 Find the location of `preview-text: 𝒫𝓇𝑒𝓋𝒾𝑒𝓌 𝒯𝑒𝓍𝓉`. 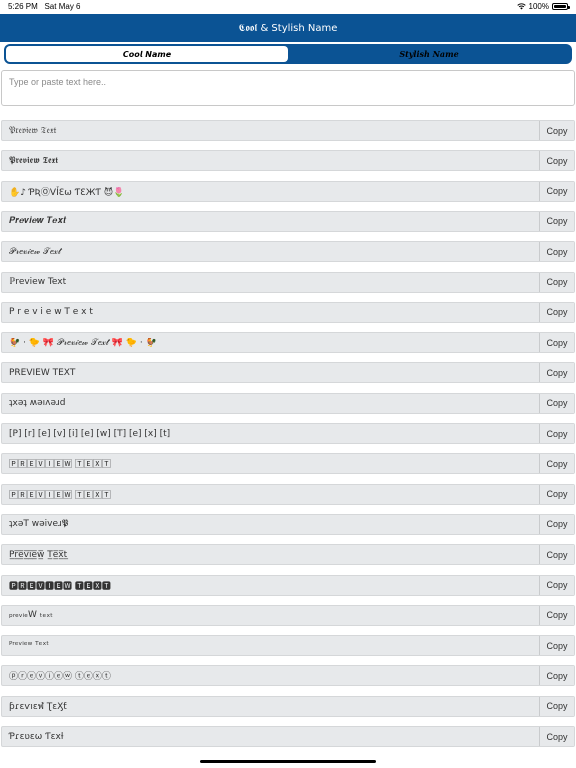

preview-text: 𝒫𝓇𝑒𝓋𝒾𝑒𝓌 𝒯𝑒𝓍𝓉 is located at coordinates (35, 251).